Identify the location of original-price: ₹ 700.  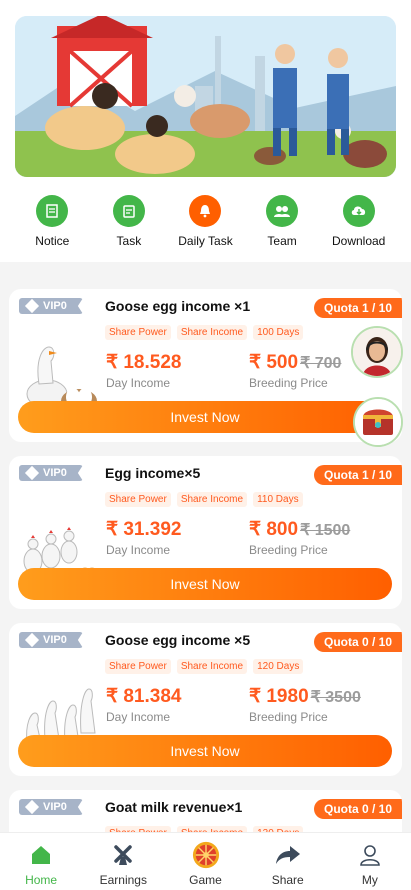
(321, 363).